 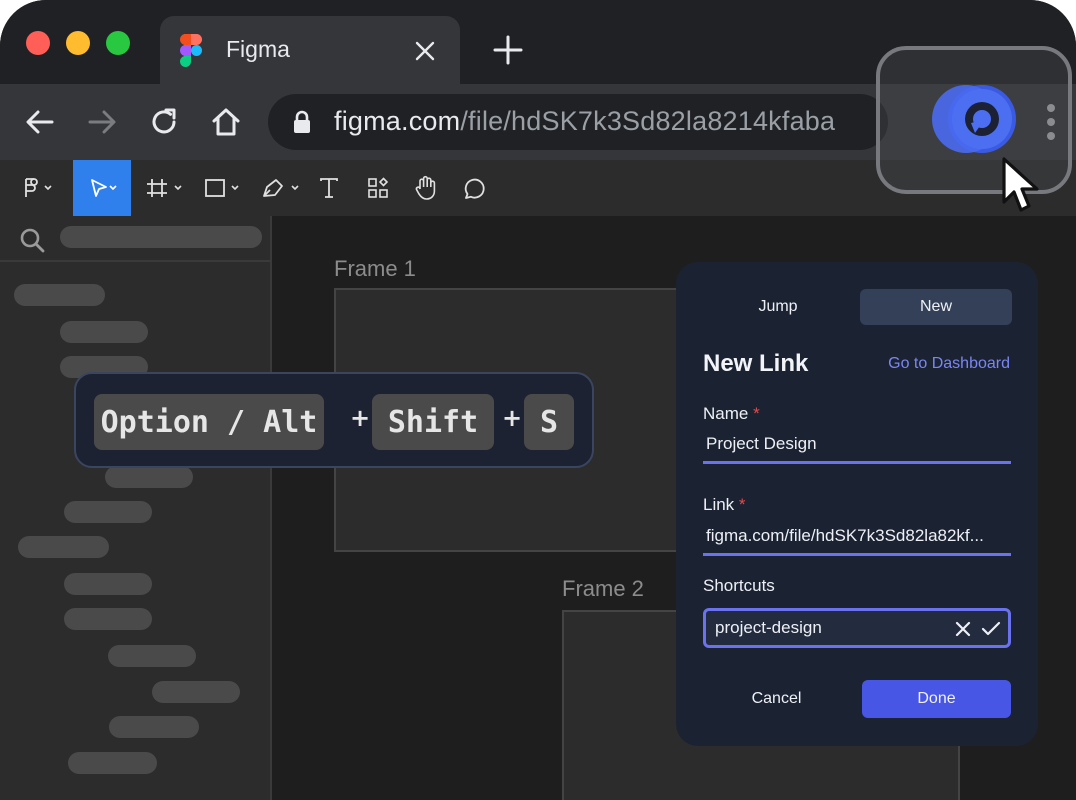 I want to click on resources-button, so click(x=378, y=188).